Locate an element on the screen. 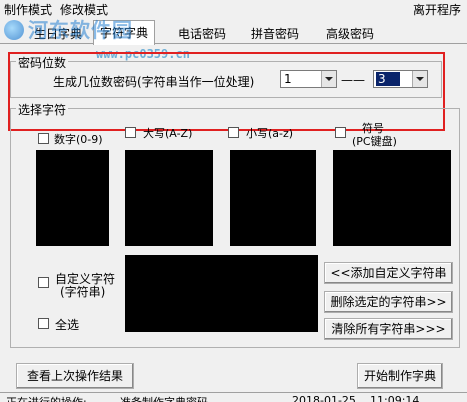 The height and width of the screenshot is (402, 467). lowercase-option-label: 小写(a-z) is located at coordinates (270, 133).